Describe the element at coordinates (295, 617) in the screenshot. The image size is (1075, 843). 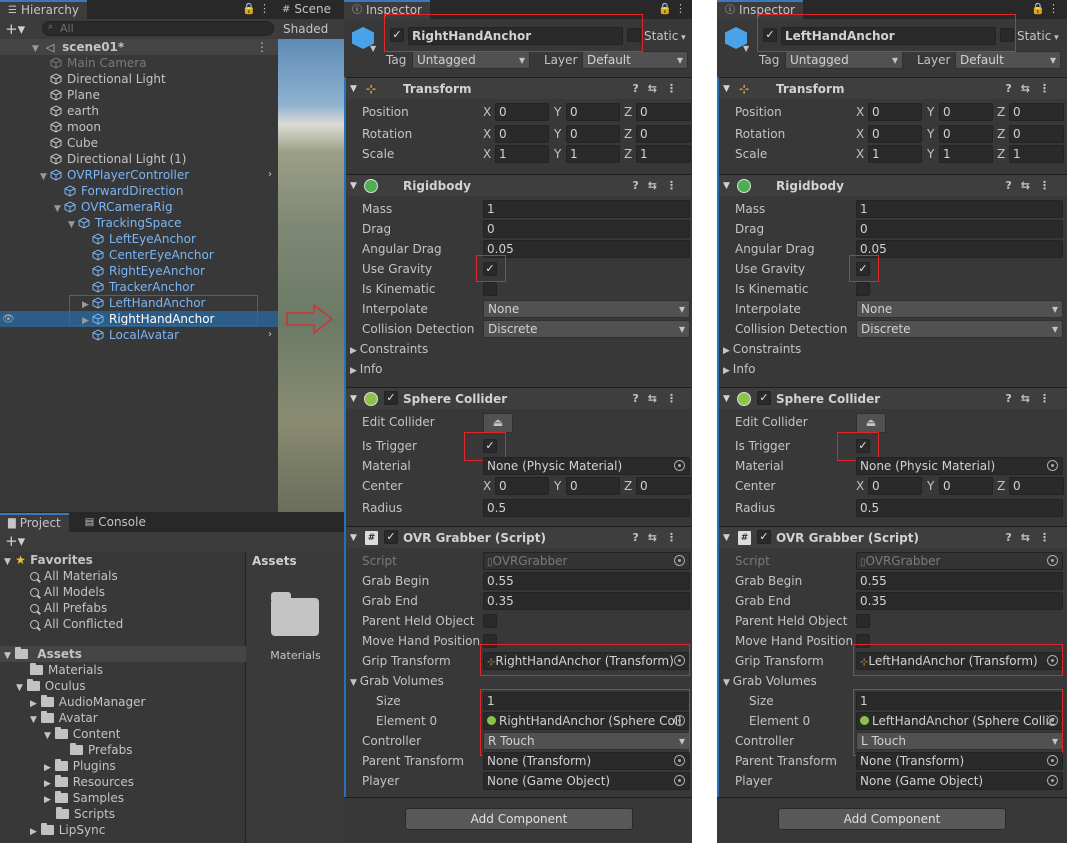
I see `folder-icon` at that location.